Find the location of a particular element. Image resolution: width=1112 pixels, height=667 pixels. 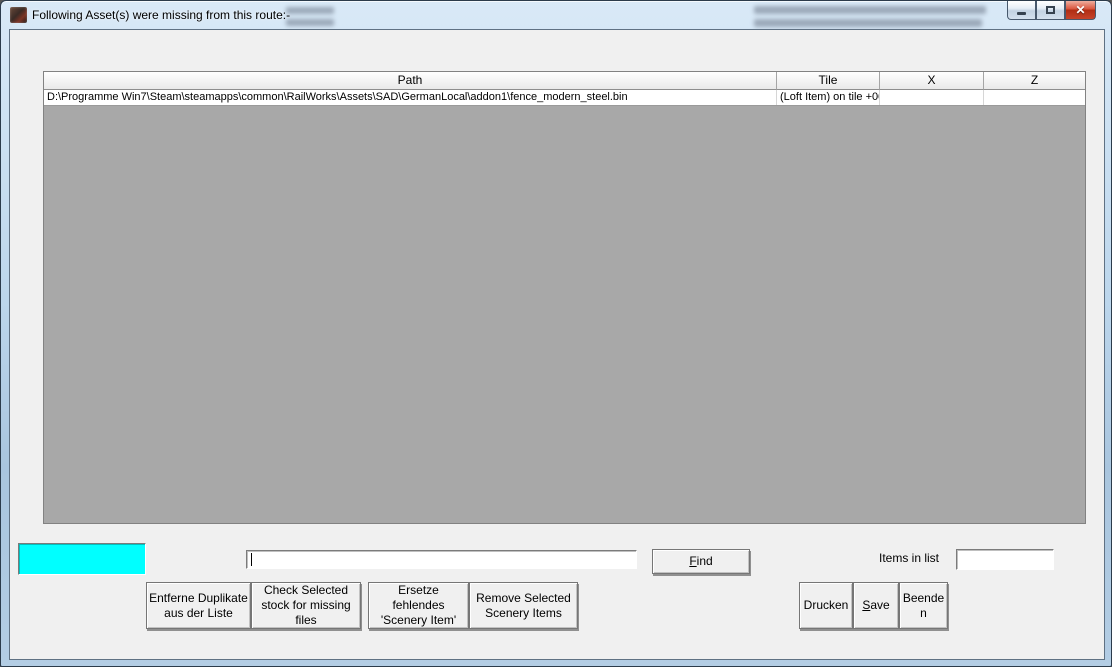

cell-x is located at coordinates (932, 97).